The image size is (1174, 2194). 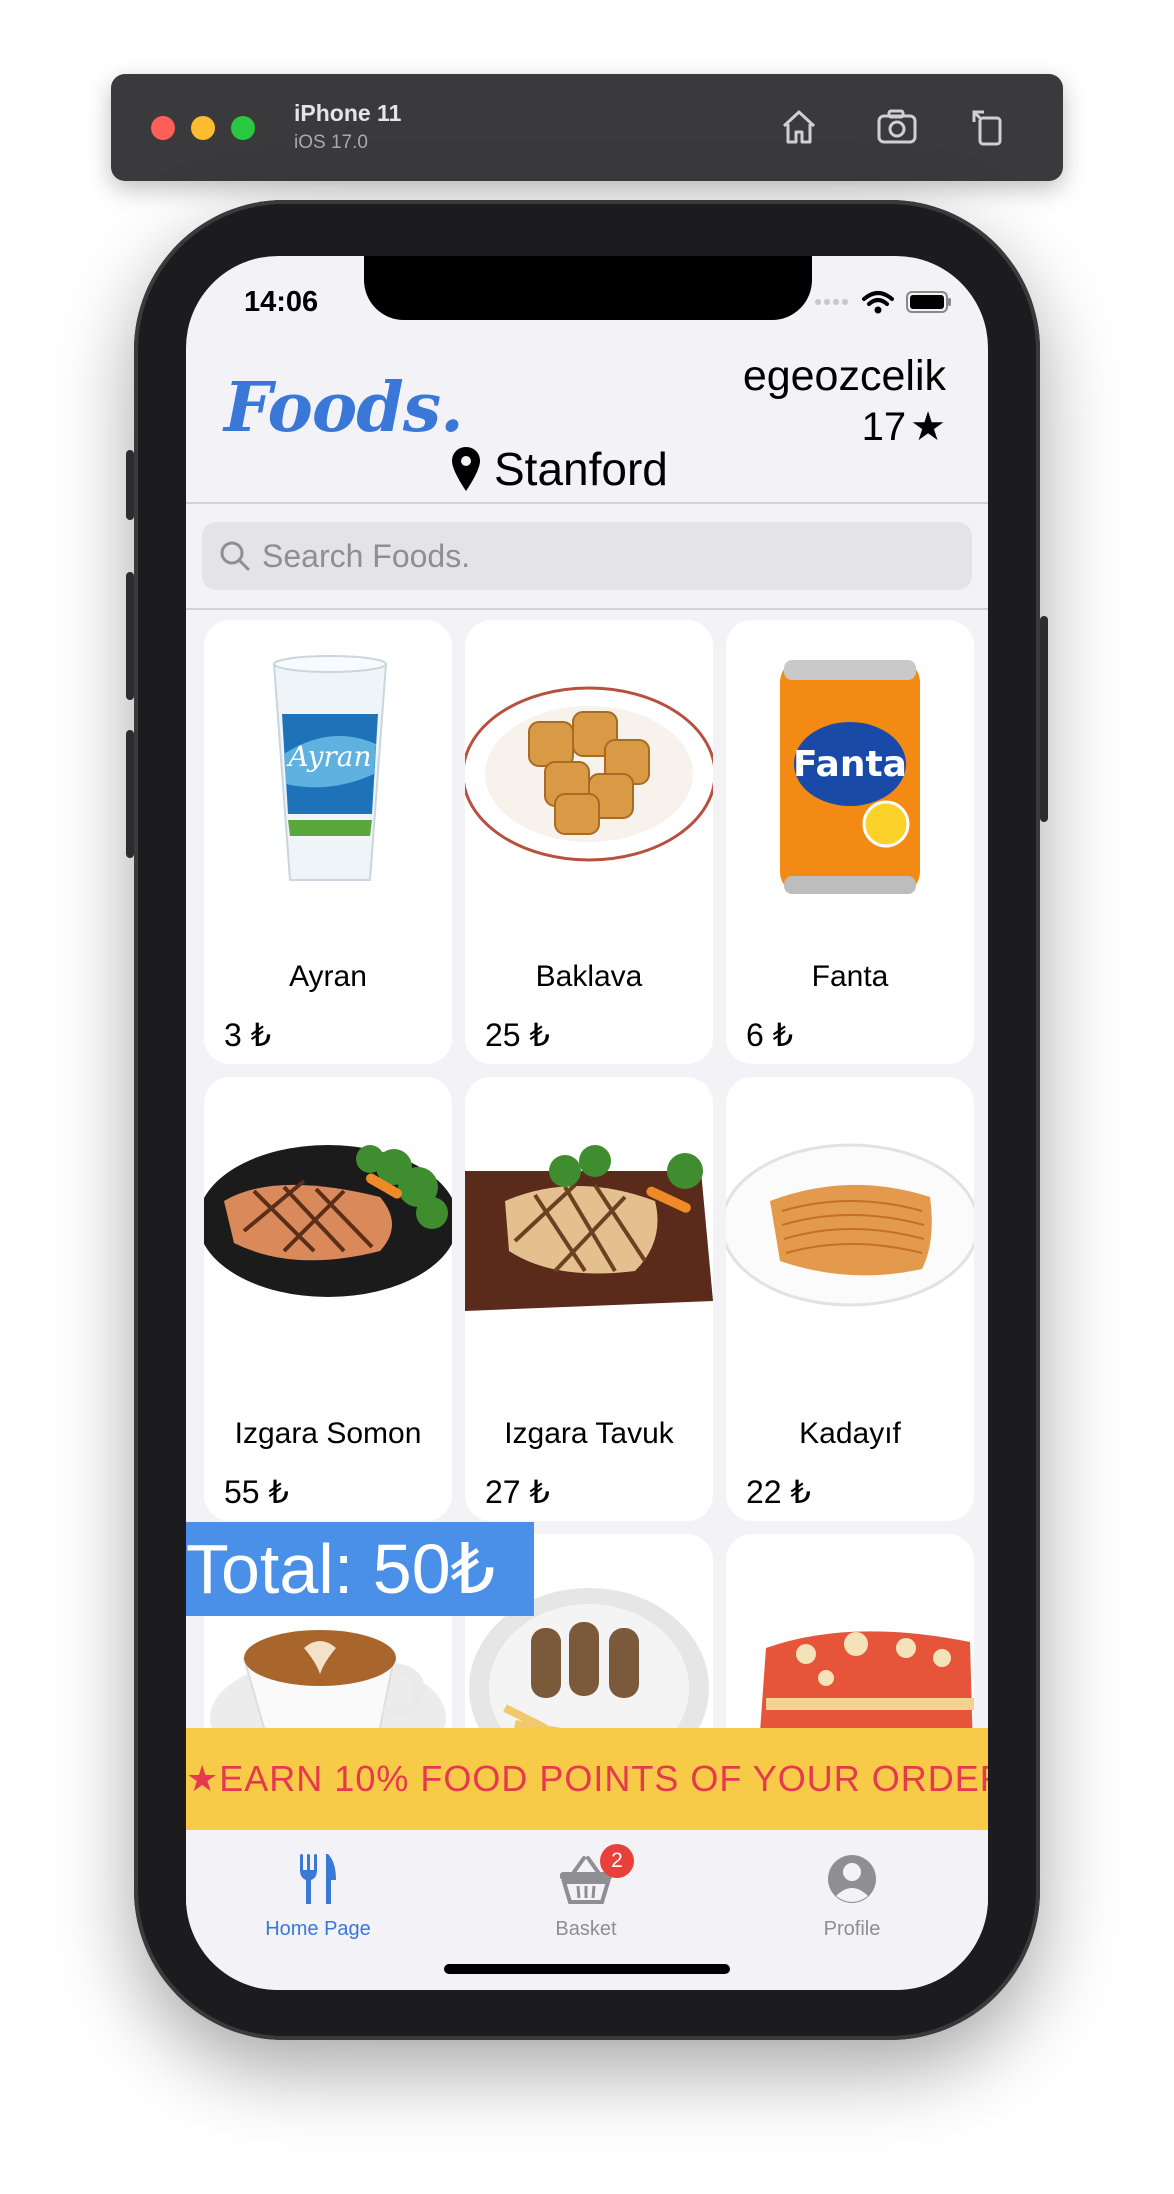 What do you see at coordinates (348, 113) in the screenshot?
I see `device-name: iPhone 11` at bounding box center [348, 113].